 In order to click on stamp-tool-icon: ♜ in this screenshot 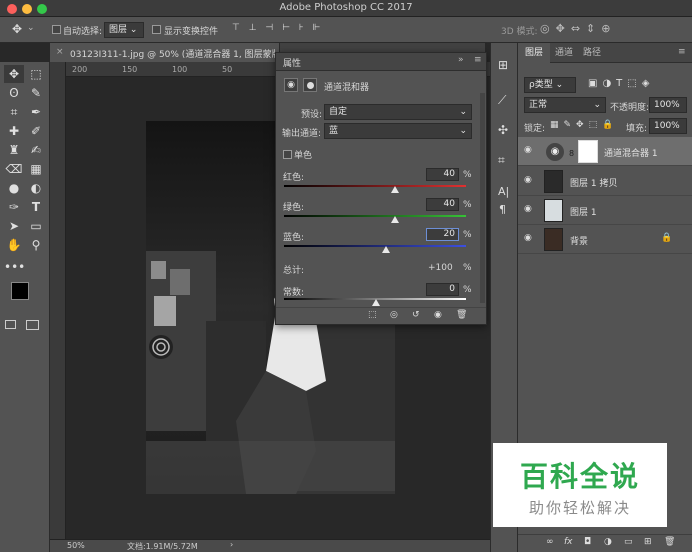, I will do `click(14, 150)`.